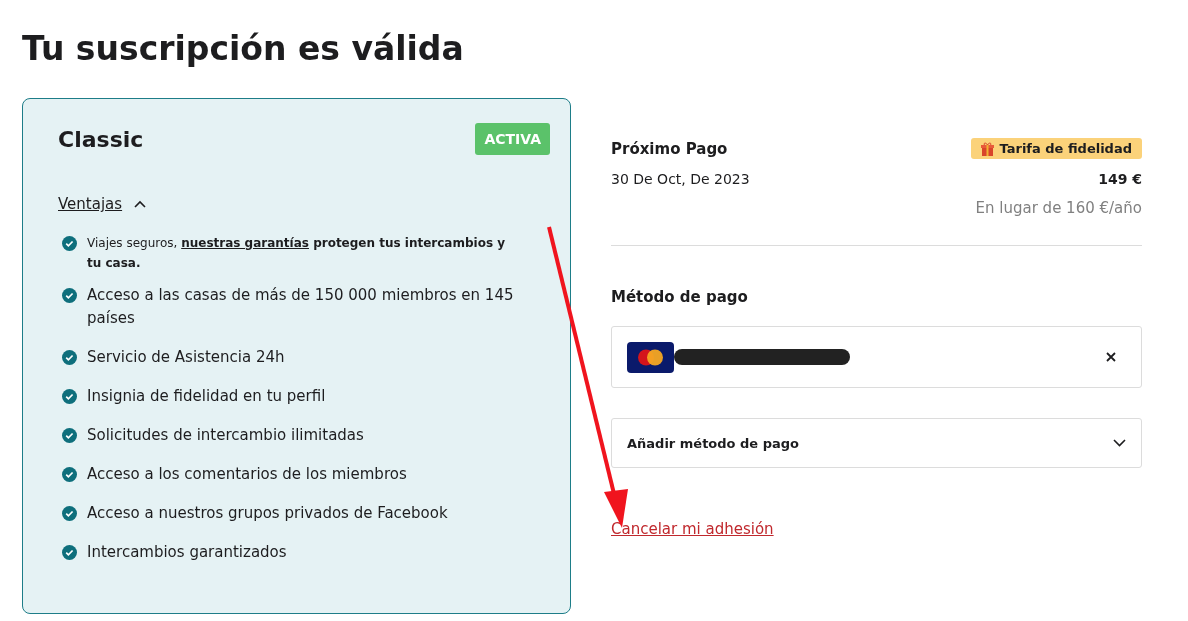 The image size is (1188, 621). Describe the element at coordinates (301, 307) in the screenshot. I see `benefit-text: Acceso a las casas de más de 150 000 miembros en 145 países` at that location.